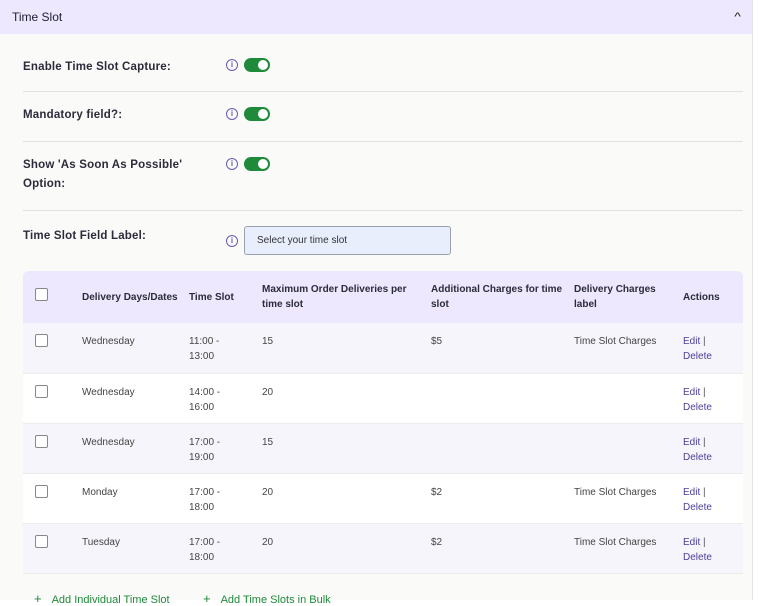 This screenshot has width=758, height=606. I want to click on cell-charge: $5, so click(502, 348).